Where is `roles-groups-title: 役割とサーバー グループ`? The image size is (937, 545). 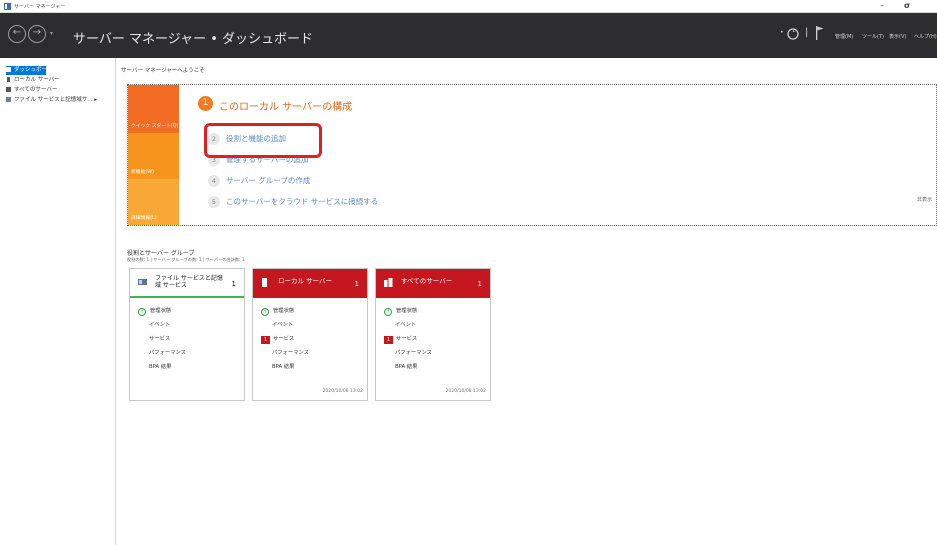
roles-groups-title: 役割とサーバー グループ is located at coordinates (161, 253).